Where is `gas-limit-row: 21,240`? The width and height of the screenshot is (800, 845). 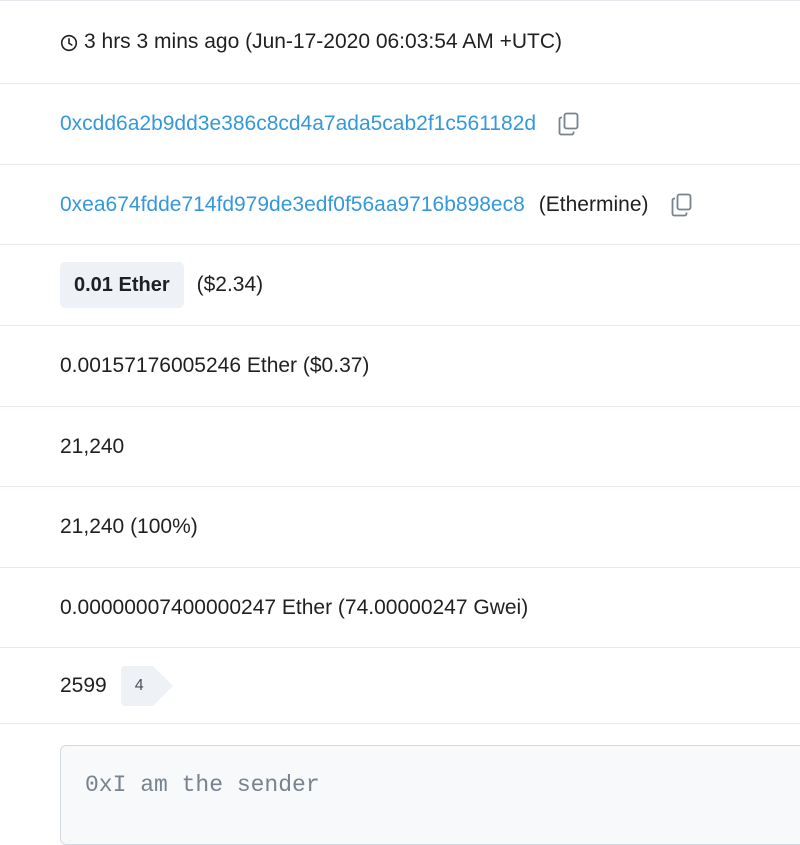 gas-limit-row: 21,240 is located at coordinates (400, 447).